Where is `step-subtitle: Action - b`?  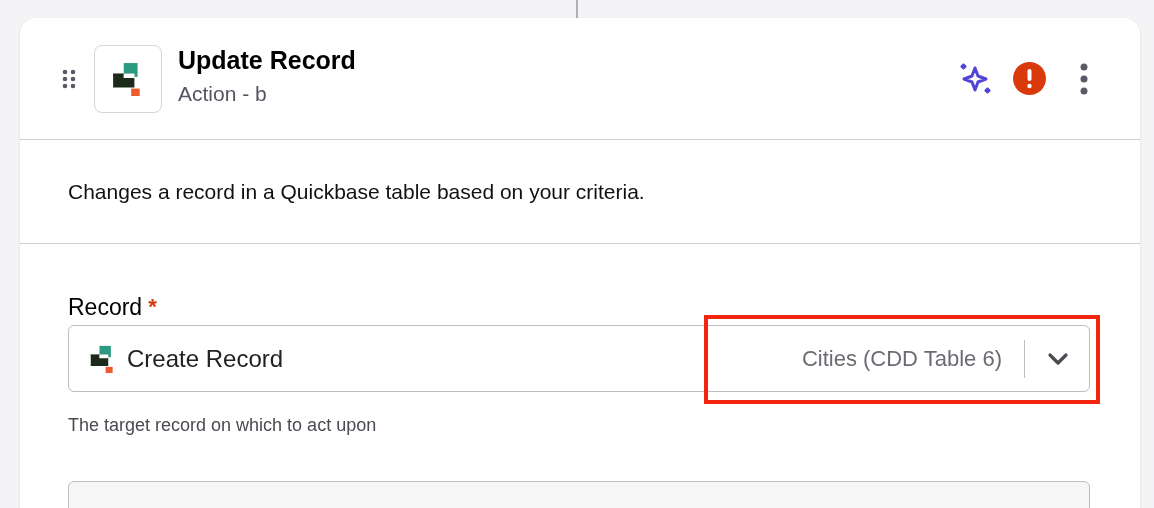
step-subtitle: Action - b is located at coordinates (223, 93).